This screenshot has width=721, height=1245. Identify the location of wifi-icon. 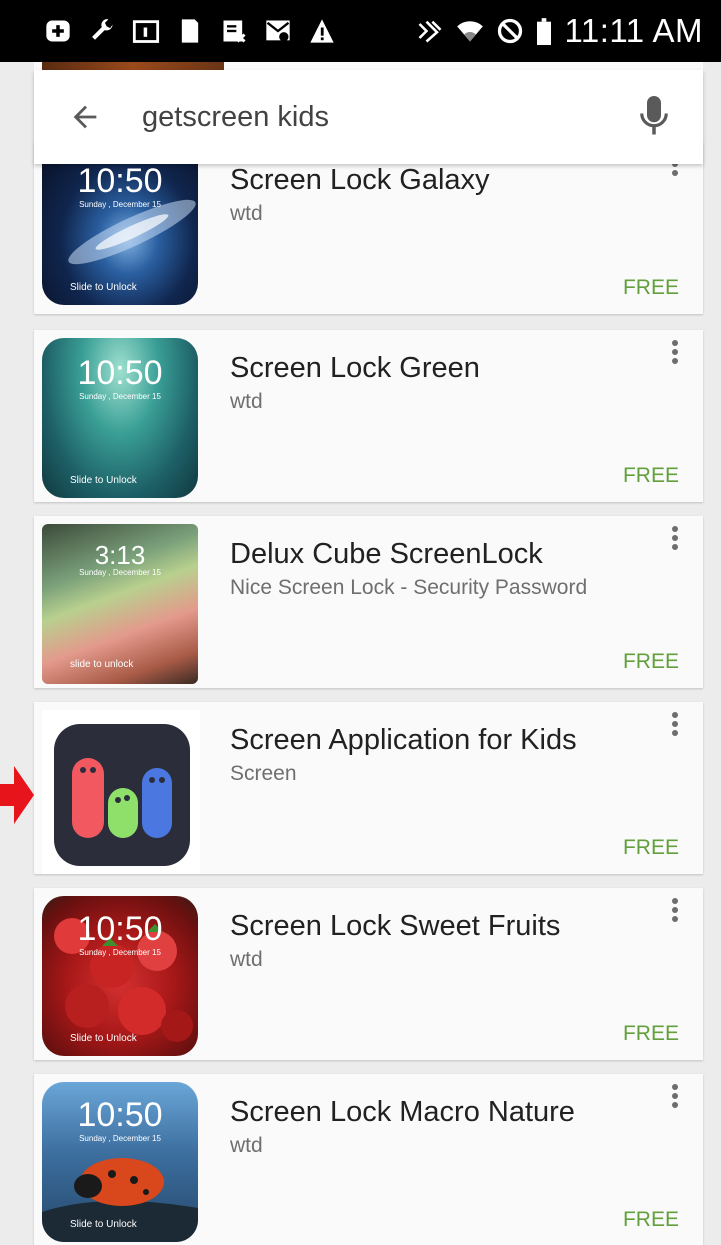
(470, 31).